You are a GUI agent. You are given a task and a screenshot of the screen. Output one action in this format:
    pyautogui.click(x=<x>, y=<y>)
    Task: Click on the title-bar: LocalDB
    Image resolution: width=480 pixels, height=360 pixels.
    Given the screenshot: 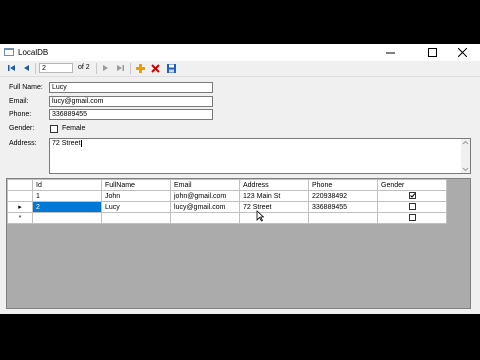 What is the action you would take?
    pyautogui.click(x=240, y=53)
    